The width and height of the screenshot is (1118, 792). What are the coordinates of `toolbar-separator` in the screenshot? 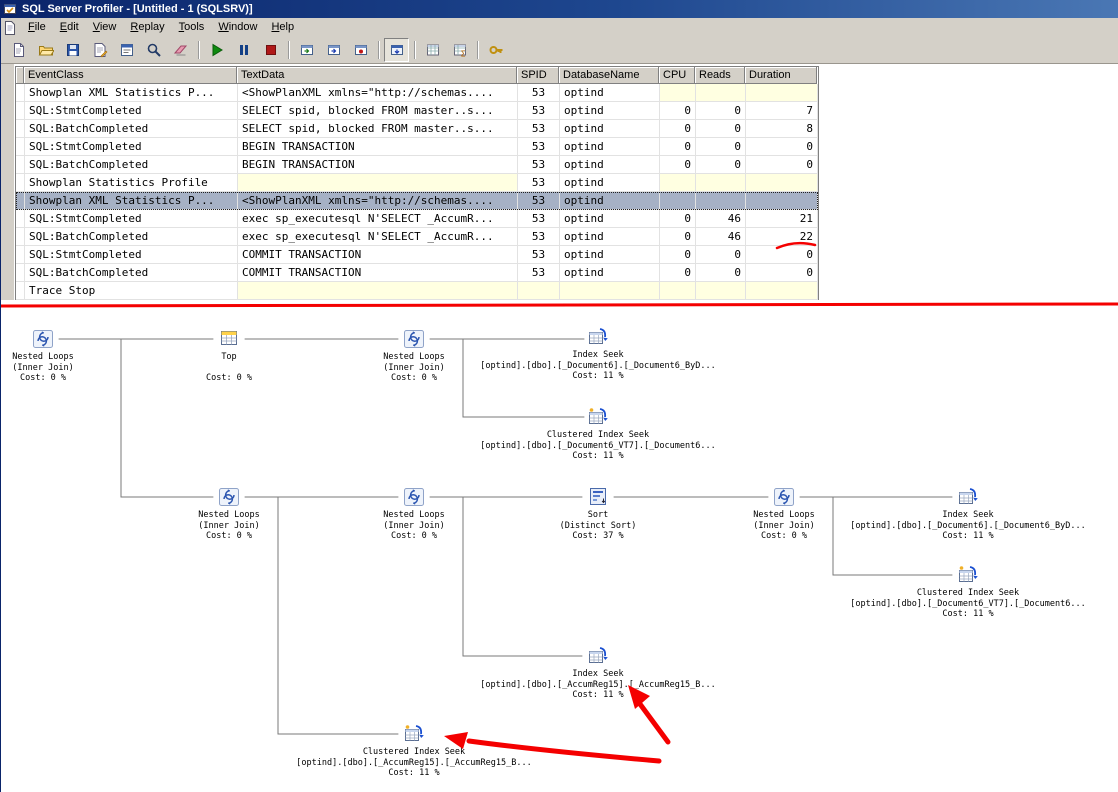 It's located at (477, 50).